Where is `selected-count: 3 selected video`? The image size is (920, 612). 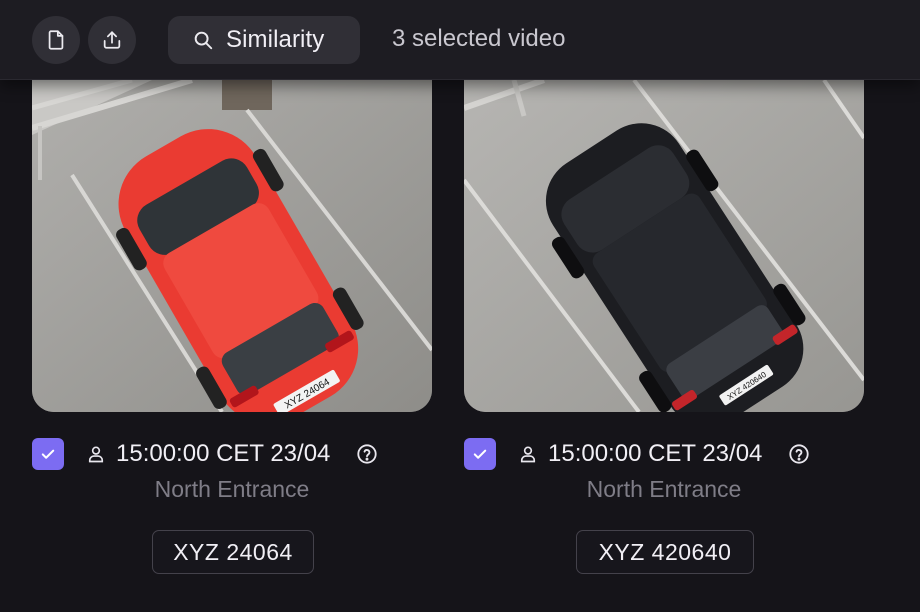
selected-count: 3 selected video is located at coordinates (479, 38).